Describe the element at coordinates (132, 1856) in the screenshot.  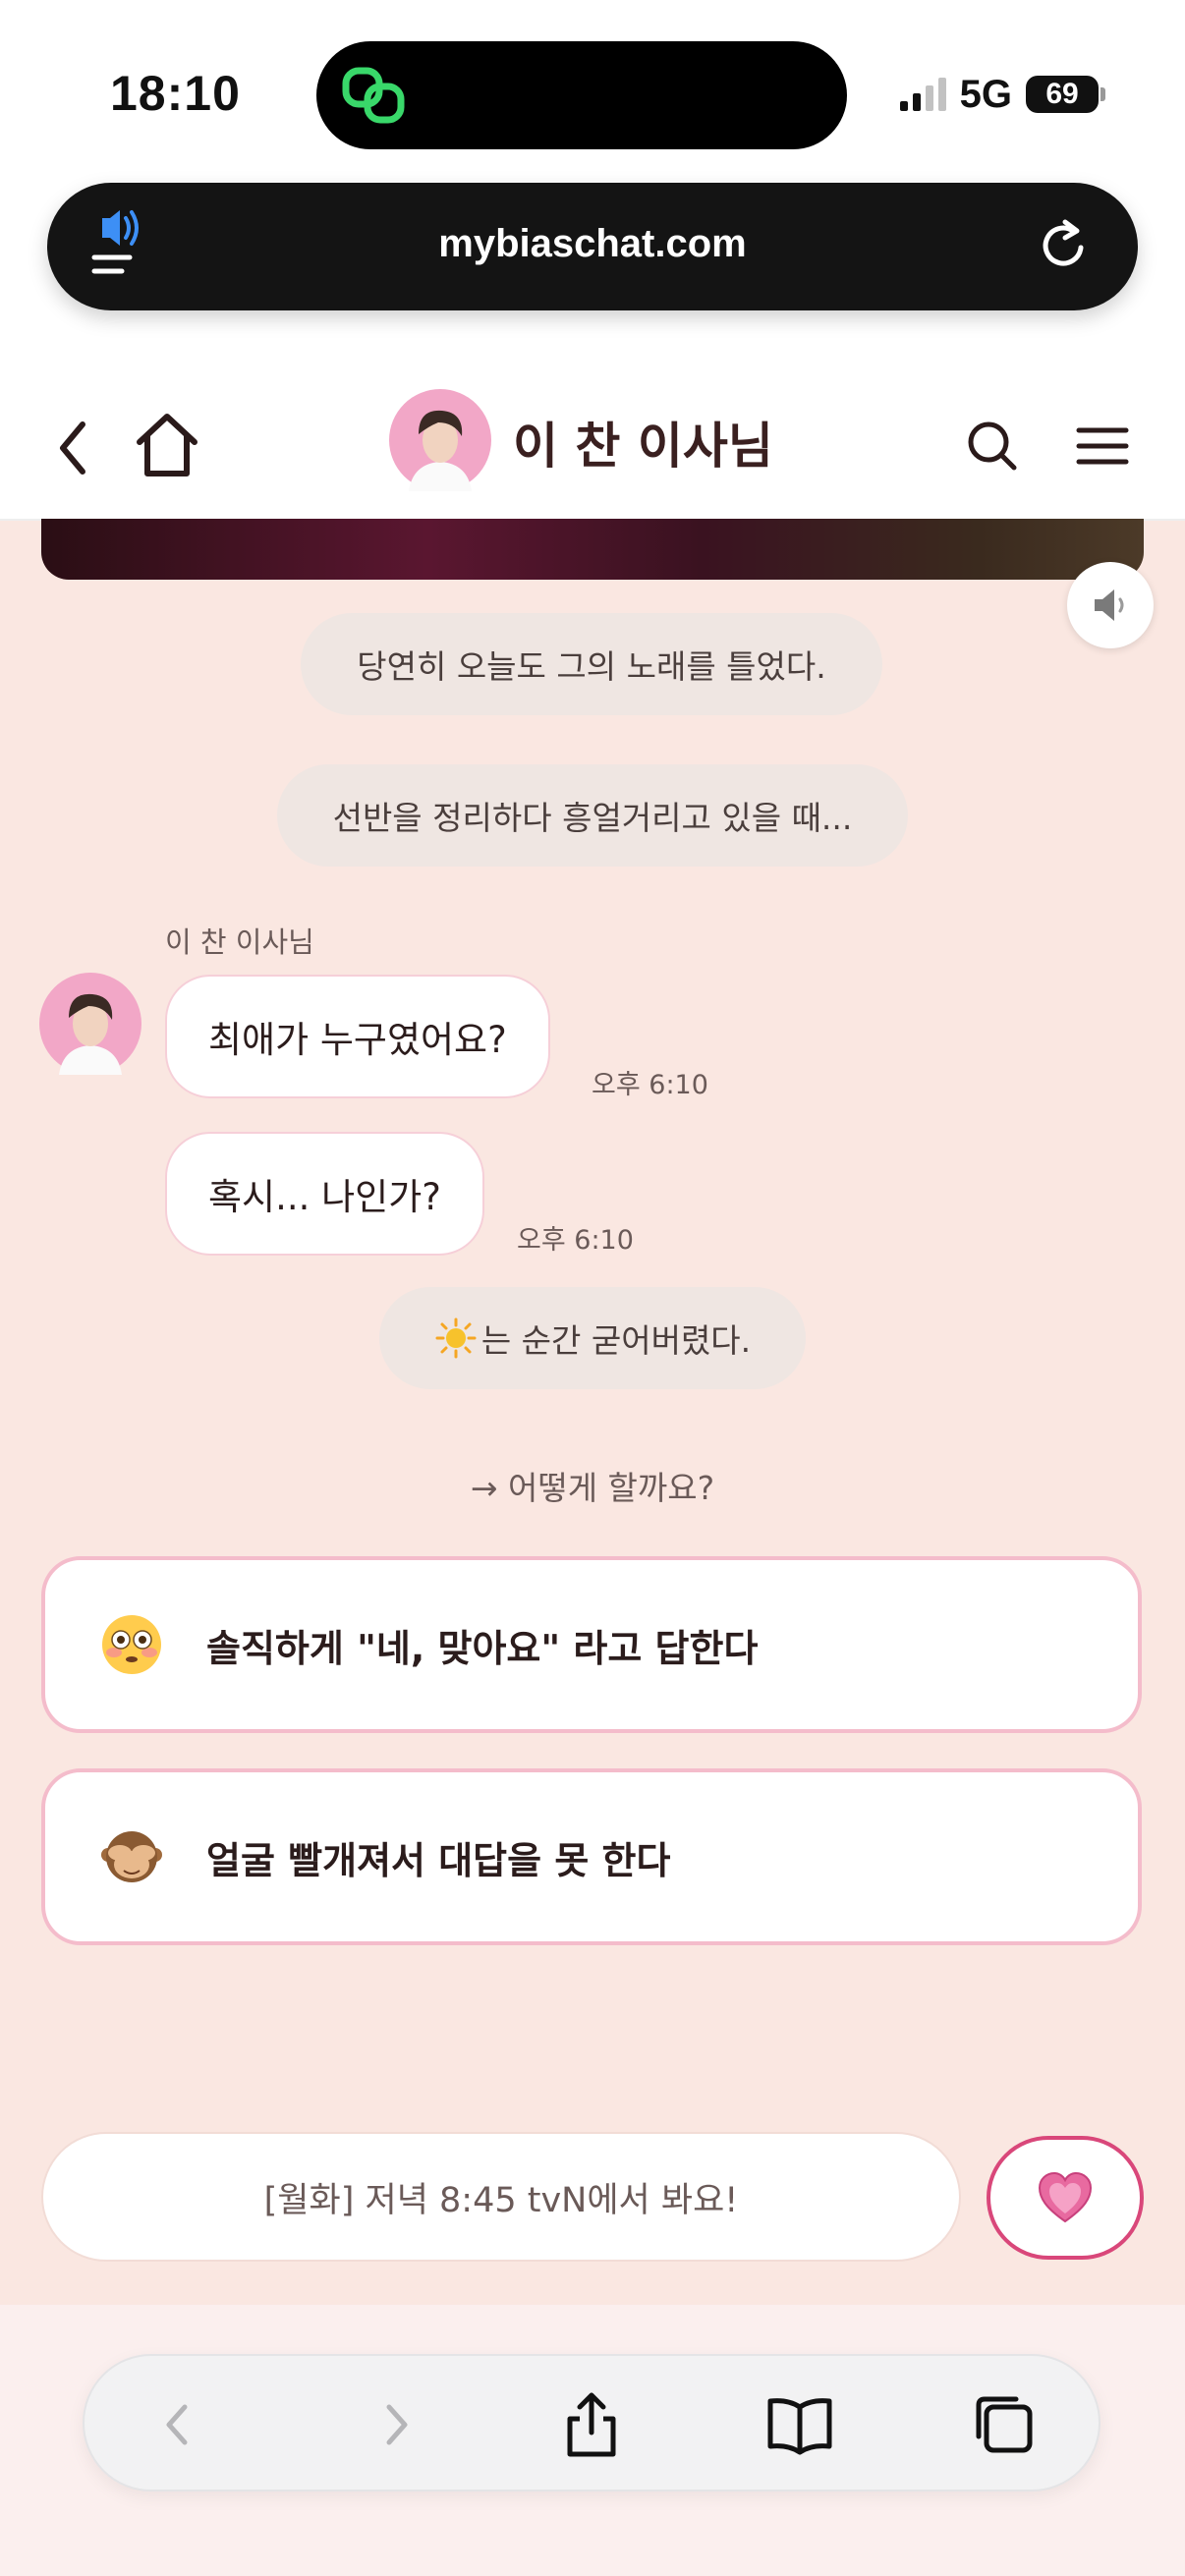
I see `see-no-evil-monkey-icon` at that location.